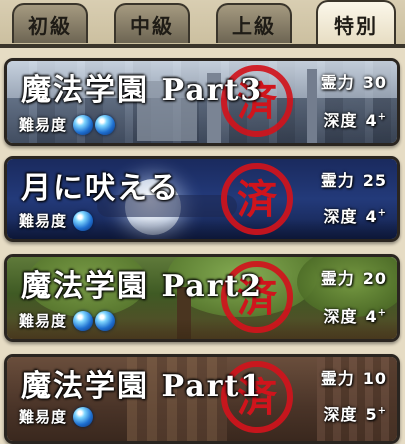 The width and height of the screenshot is (405, 444). I want to click on tab-label: 初級, so click(50, 25).